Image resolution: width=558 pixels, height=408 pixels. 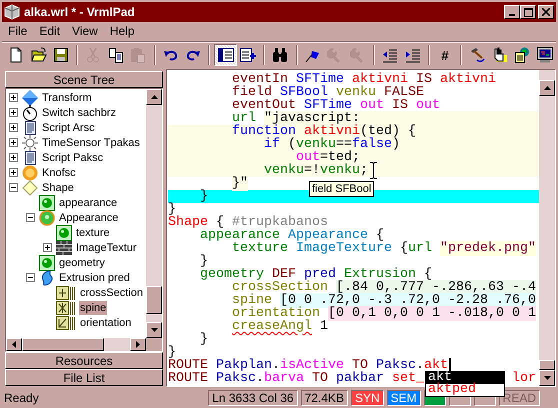 What do you see at coordinates (49, 31) in the screenshot?
I see `menu-item: Edit` at bounding box center [49, 31].